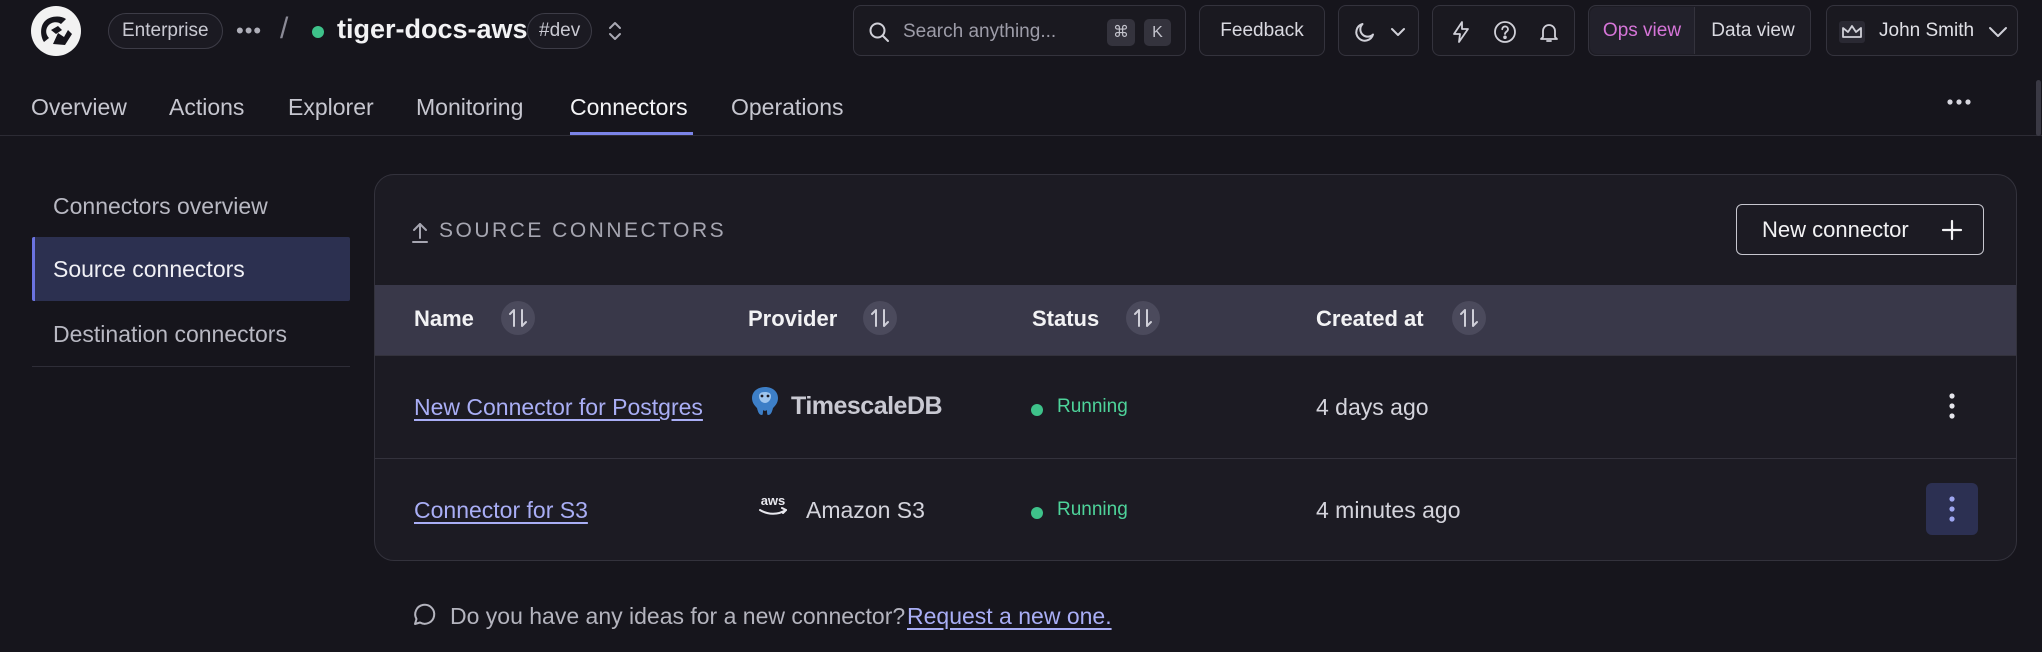 This screenshot has height=652, width=2042. I want to click on moon-icon, so click(1364, 32).